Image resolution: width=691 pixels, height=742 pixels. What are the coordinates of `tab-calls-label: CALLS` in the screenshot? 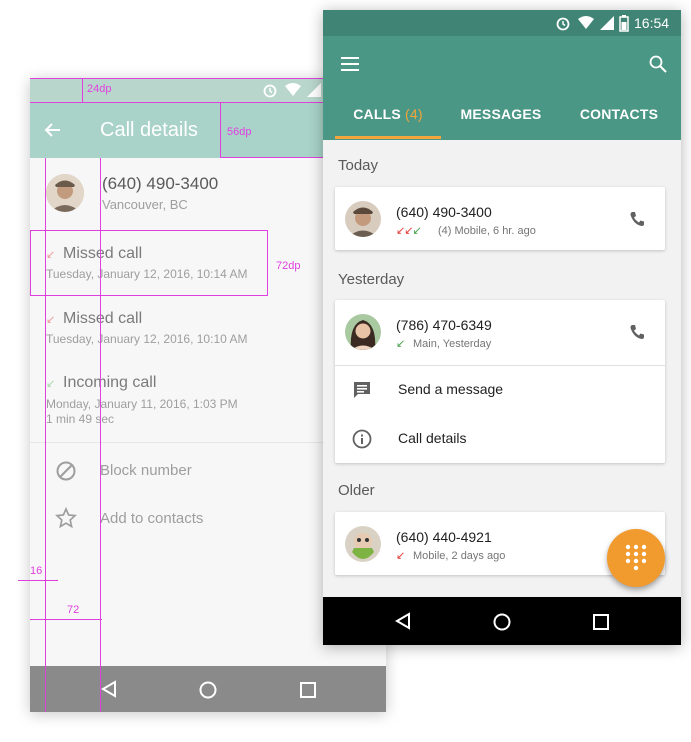 It's located at (377, 114).